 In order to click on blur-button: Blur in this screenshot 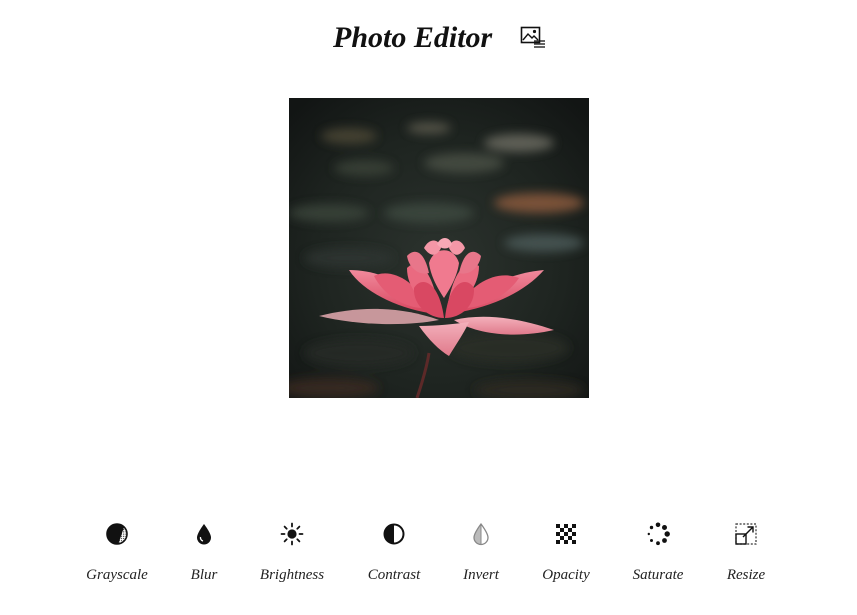, I will do `click(204, 555)`.